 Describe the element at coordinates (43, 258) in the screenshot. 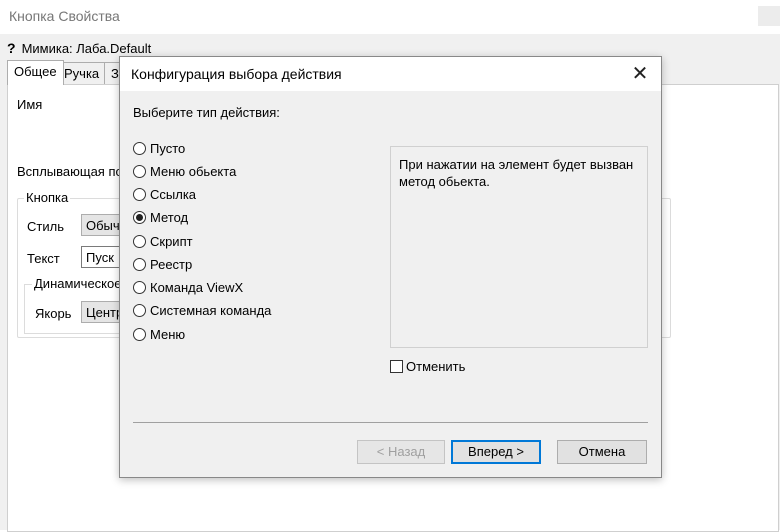

I see `text-label: Текст` at that location.